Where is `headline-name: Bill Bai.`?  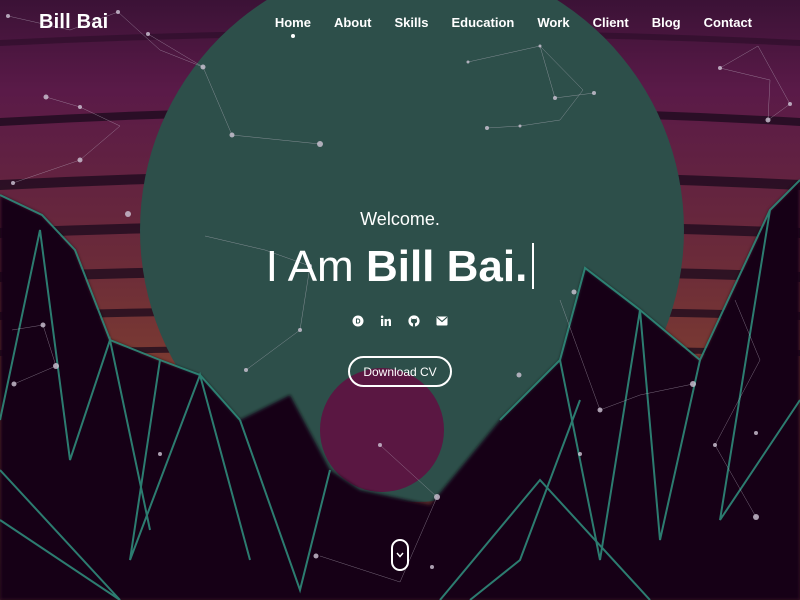 headline-name: Bill Bai. is located at coordinates (446, 266).